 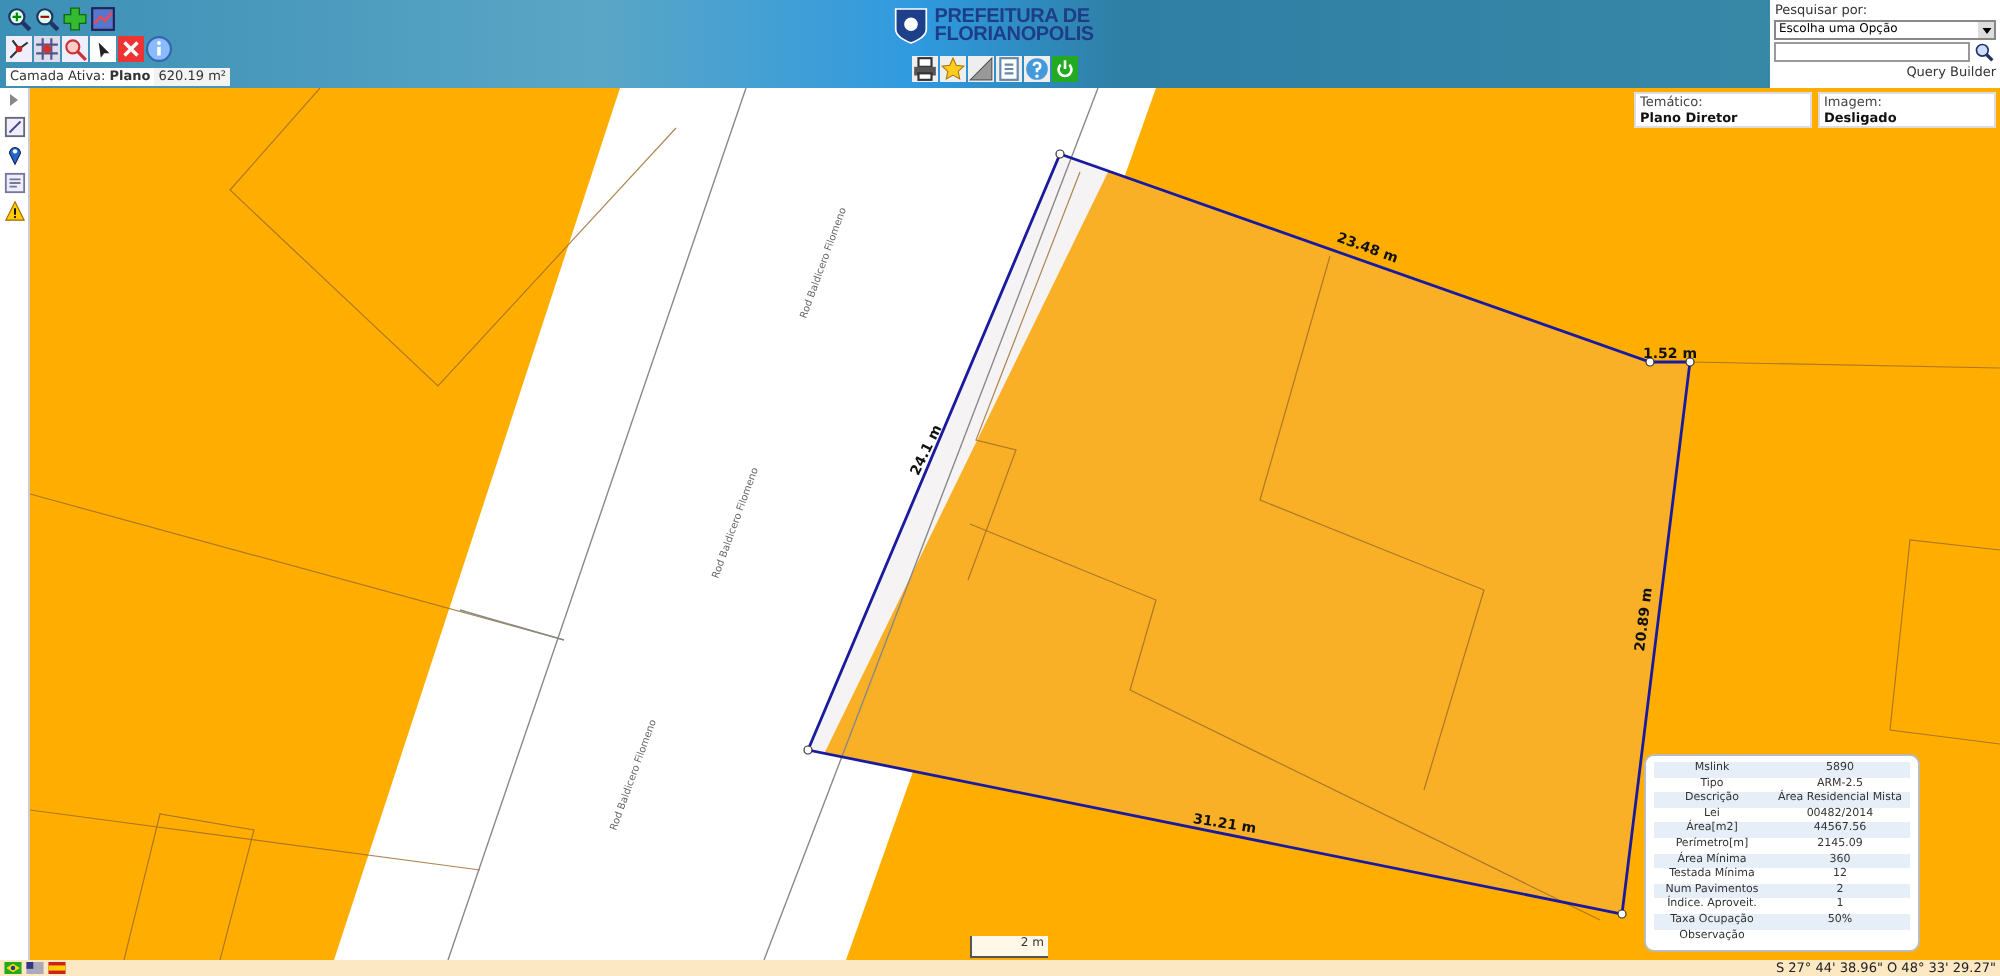 I want to click on map-edit-icon, so click(x=14, y=127).